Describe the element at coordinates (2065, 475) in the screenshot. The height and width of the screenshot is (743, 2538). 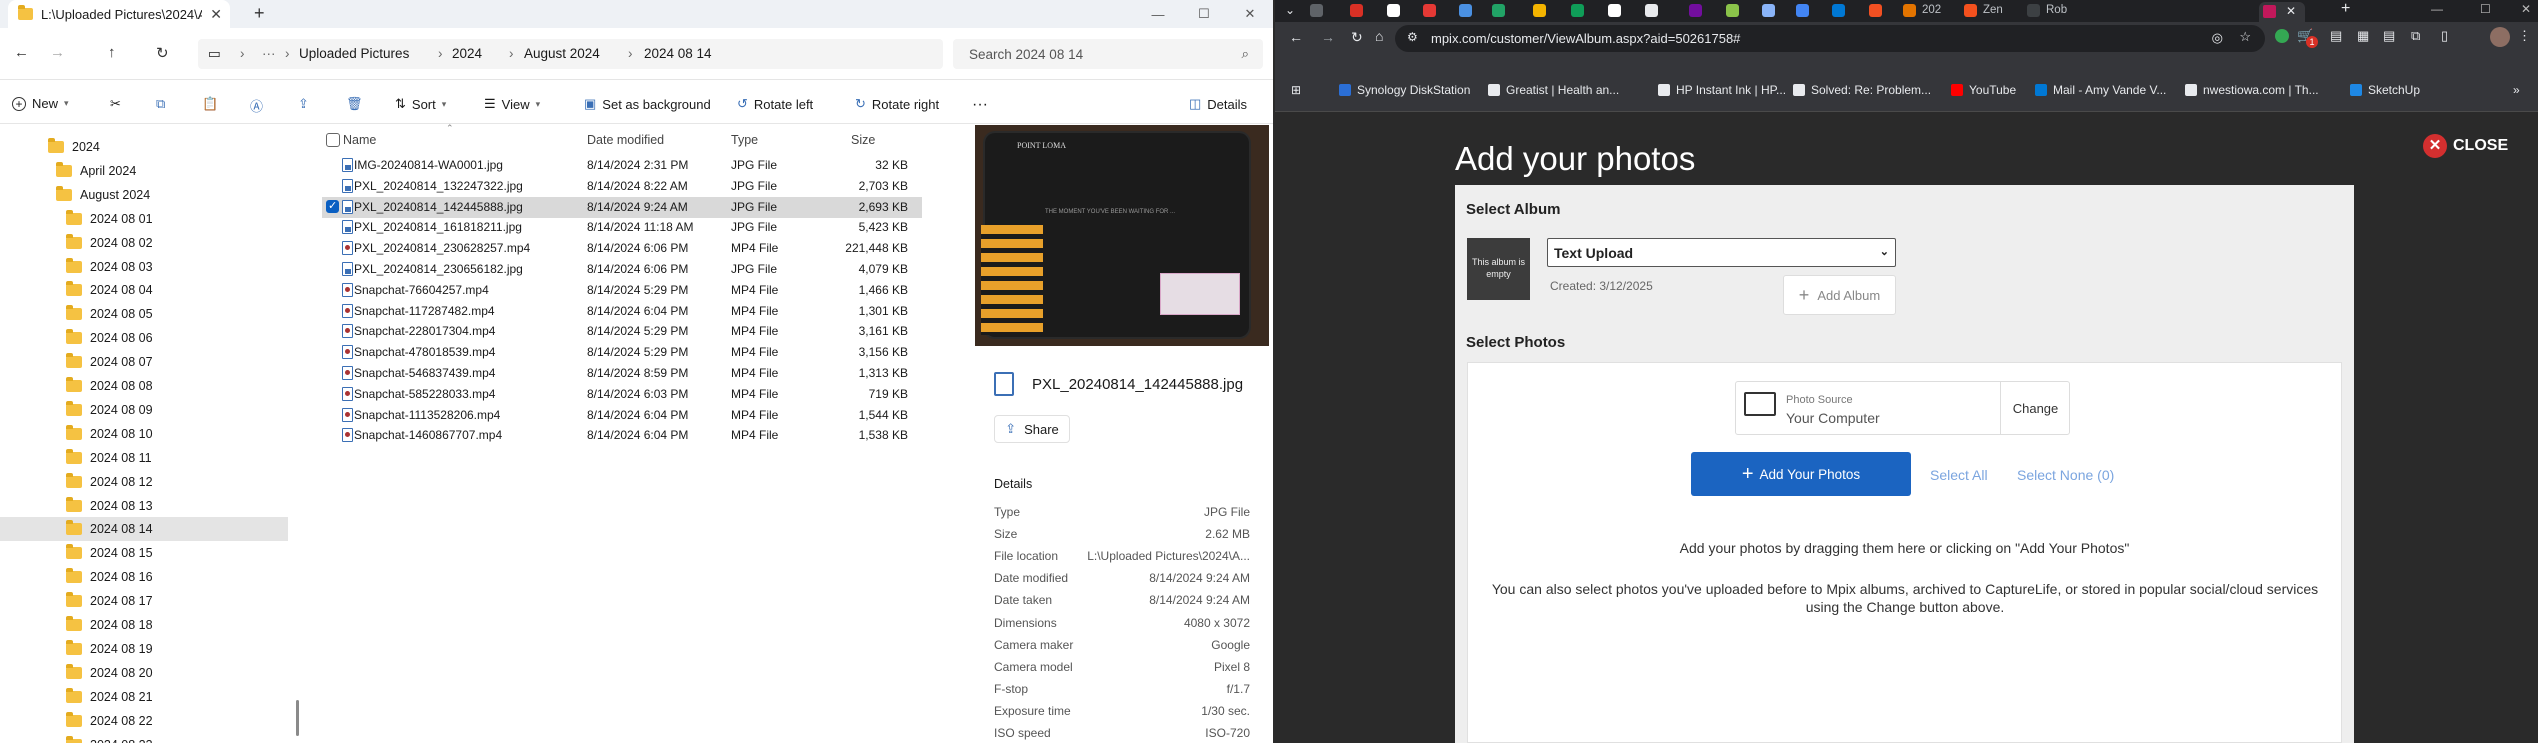
I see `select-none-link: Select None (0)` at that location.